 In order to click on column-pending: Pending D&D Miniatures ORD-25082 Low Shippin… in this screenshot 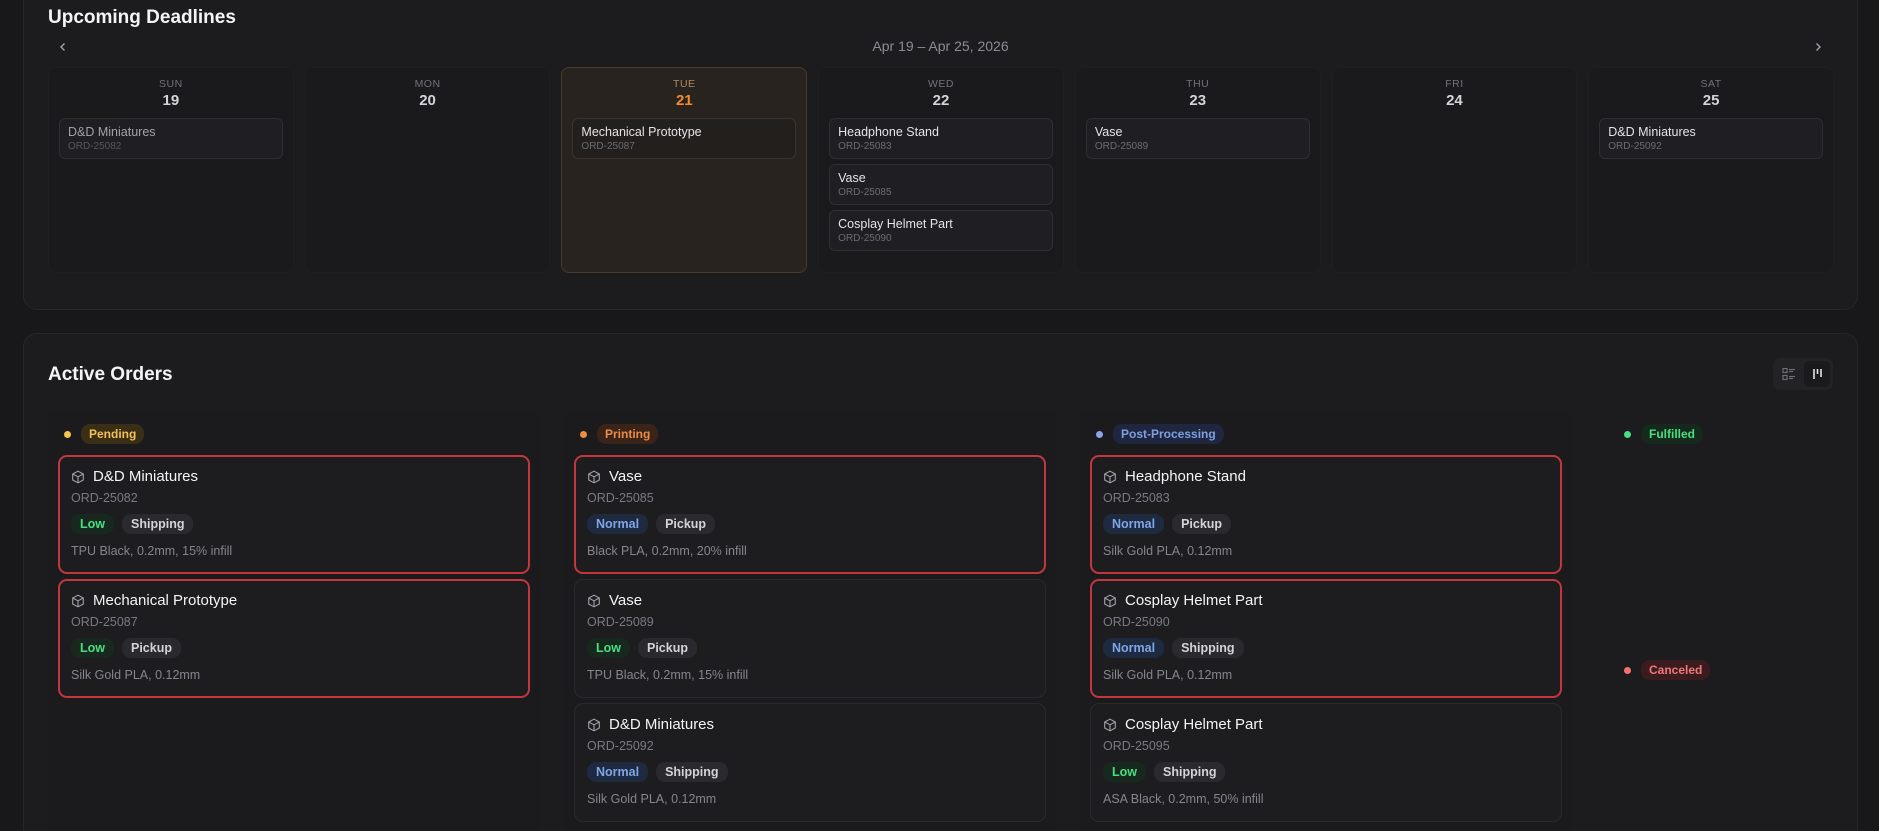, I will do `click(294, 621)`.